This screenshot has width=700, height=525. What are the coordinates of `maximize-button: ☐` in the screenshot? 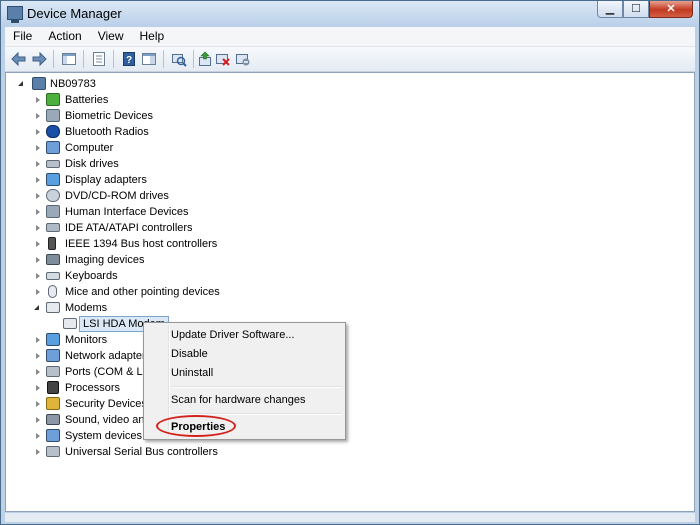 It's located at (636, 9).